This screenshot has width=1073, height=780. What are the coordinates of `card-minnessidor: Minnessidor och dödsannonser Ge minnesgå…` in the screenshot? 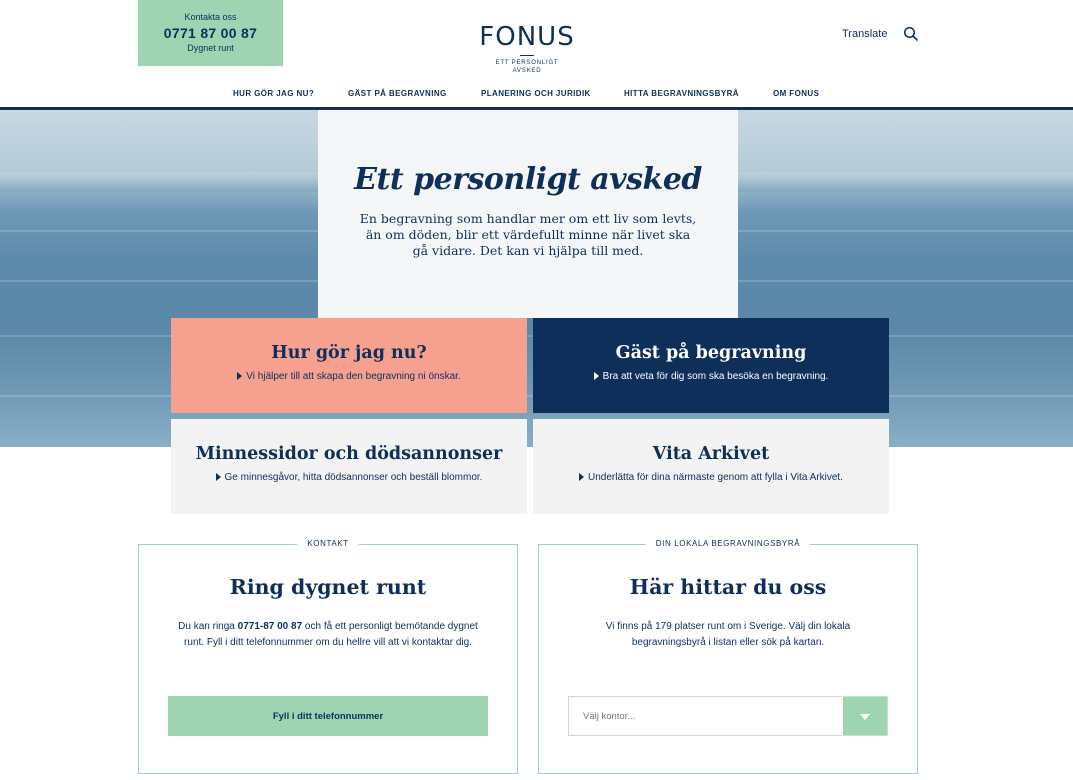 It's located at (349, 466).